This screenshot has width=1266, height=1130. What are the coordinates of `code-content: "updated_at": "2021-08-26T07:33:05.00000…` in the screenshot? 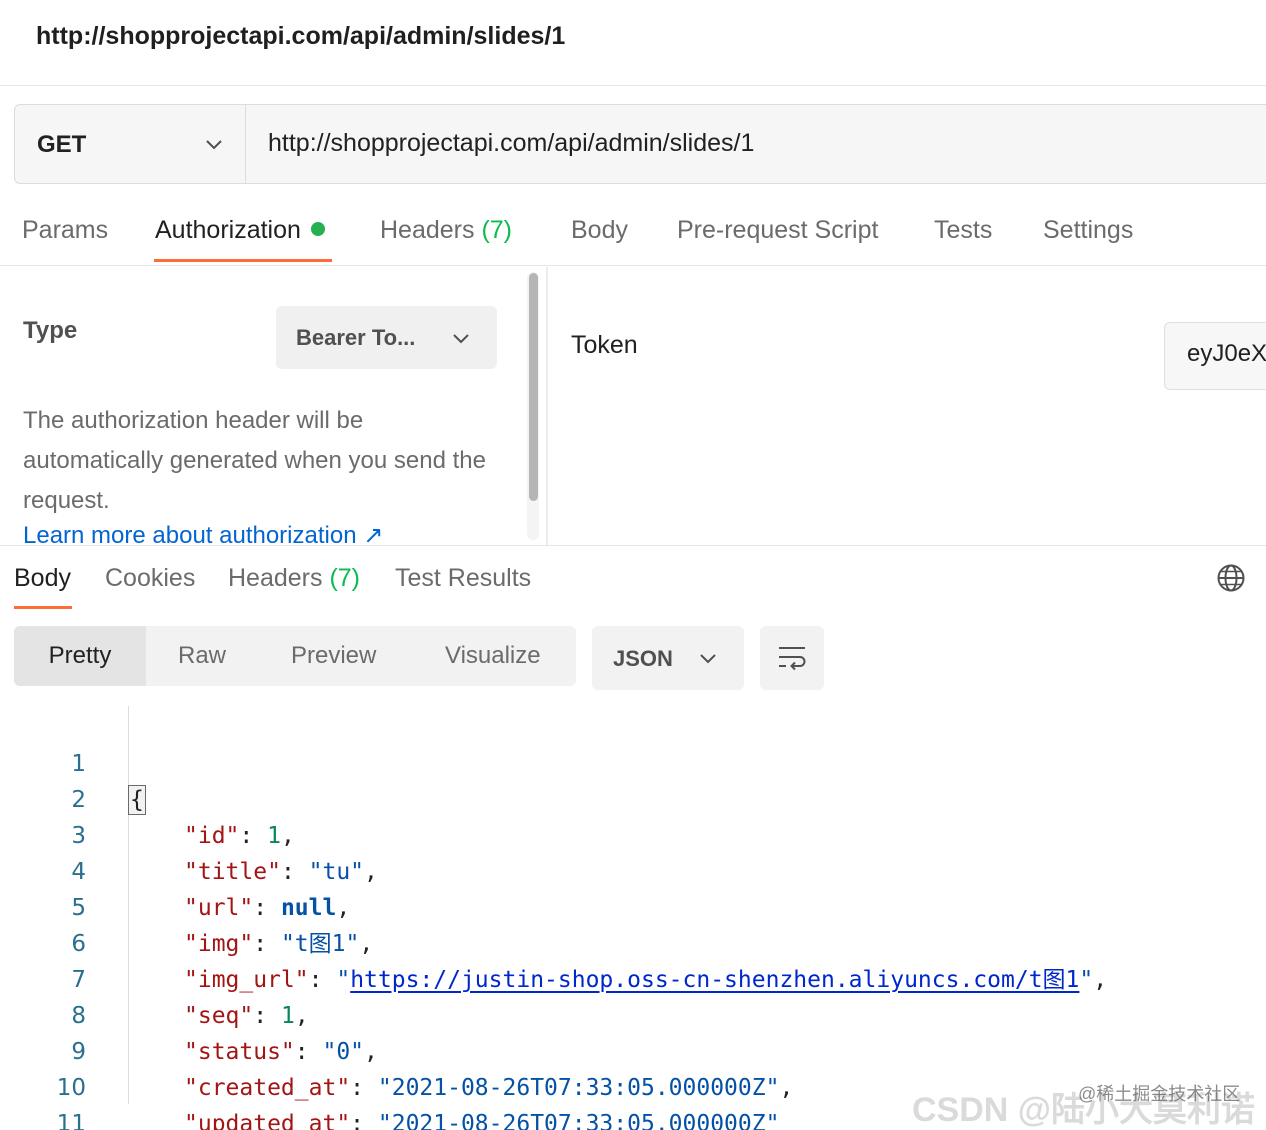 It's located at (481, 1118).